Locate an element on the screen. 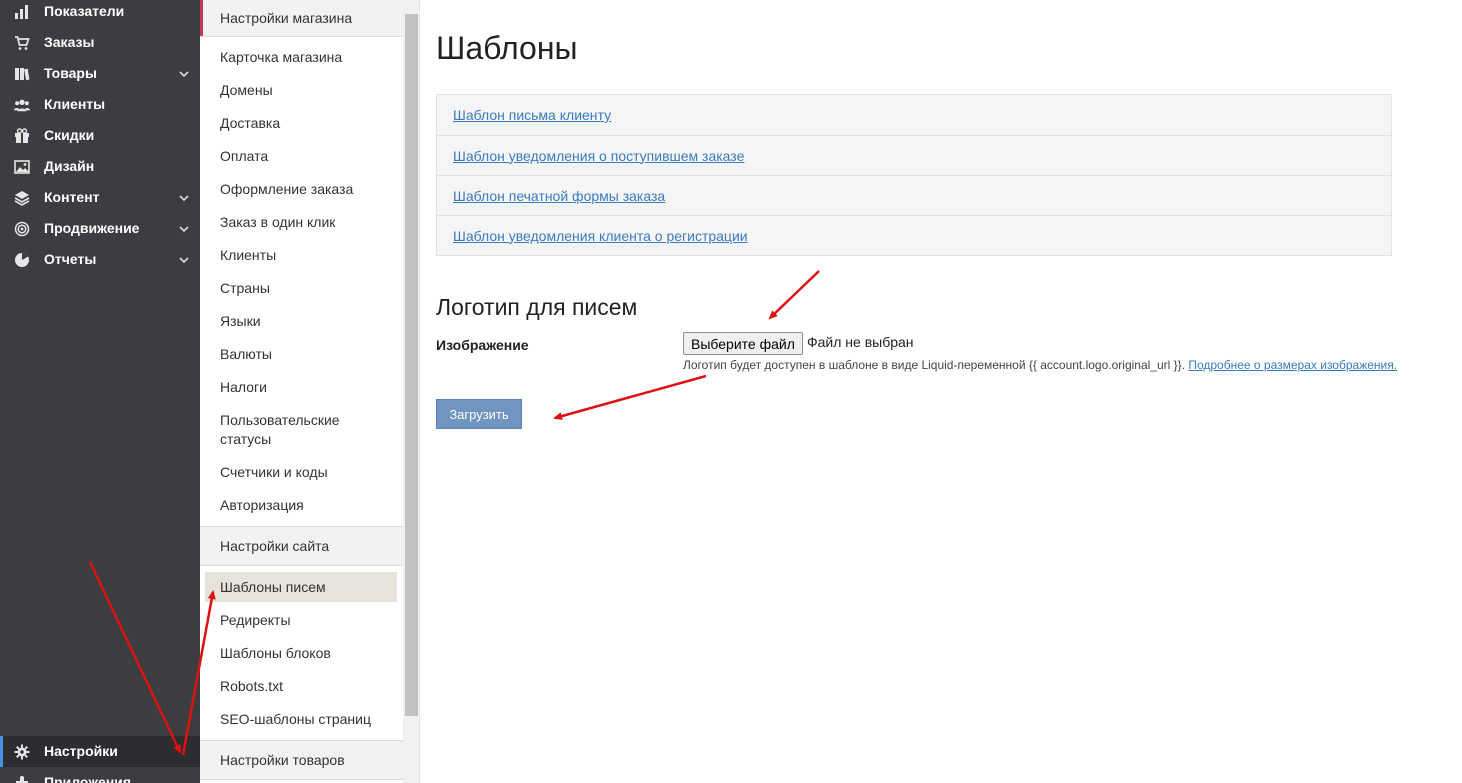  submenu-item-email-templates: Шаблоны писем is located at coordinates (301, 587).